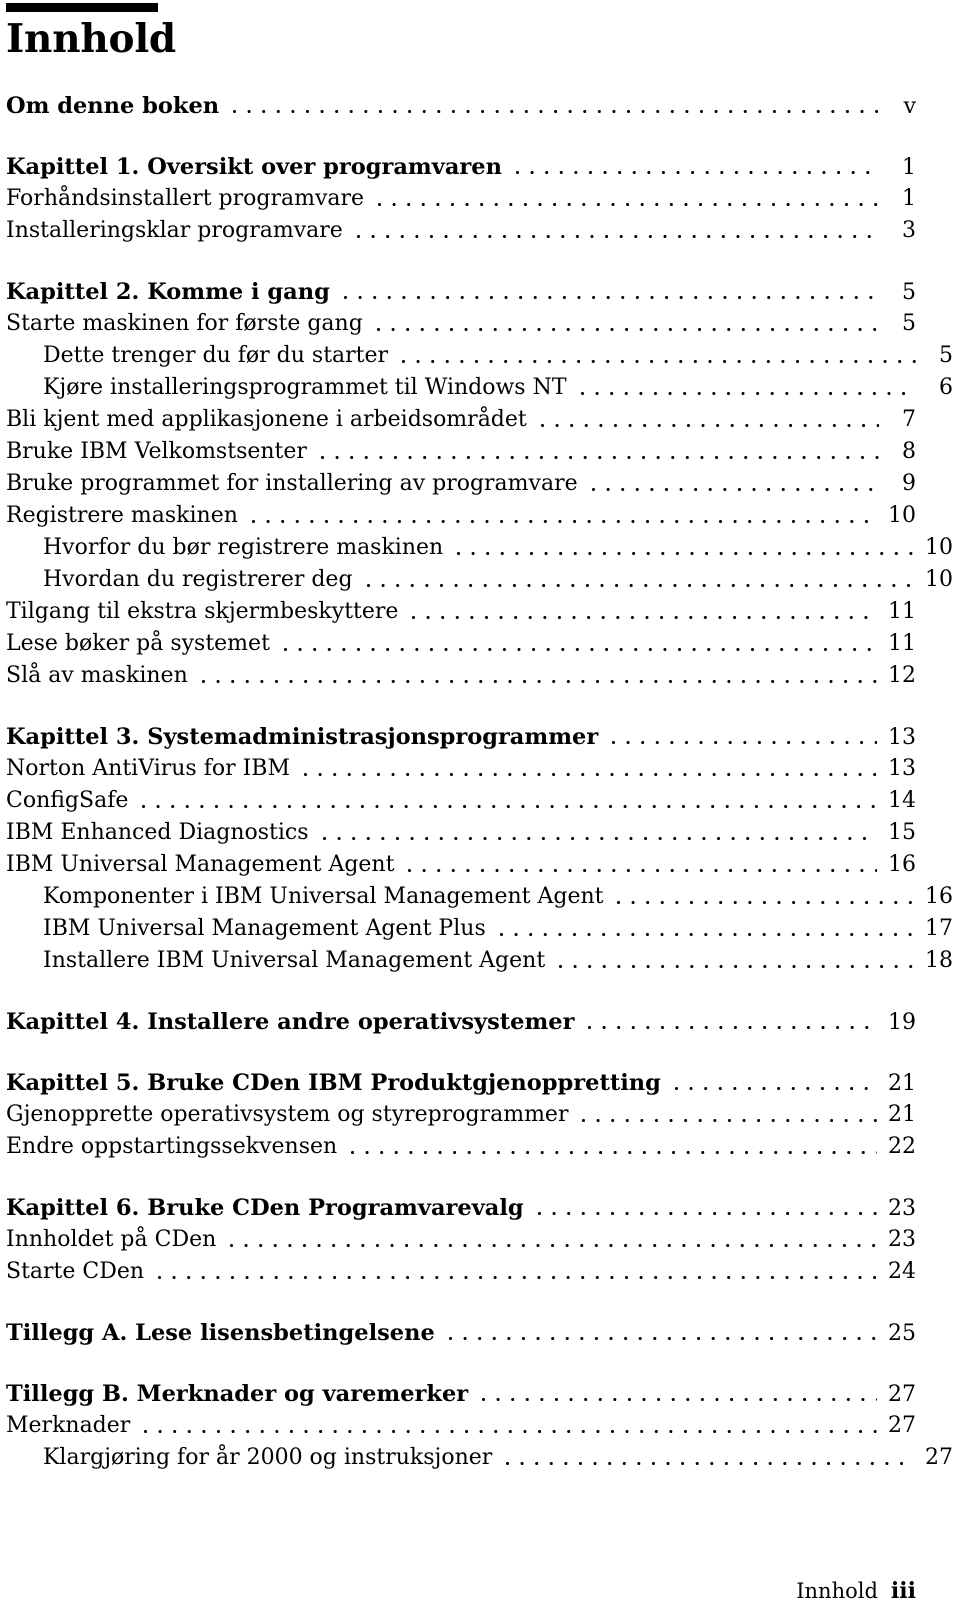 This screenshot has width=960, height=1622. I want to click on toc-entry: Hvorfor du bør registrere maskinen 10, so click(479, 548).